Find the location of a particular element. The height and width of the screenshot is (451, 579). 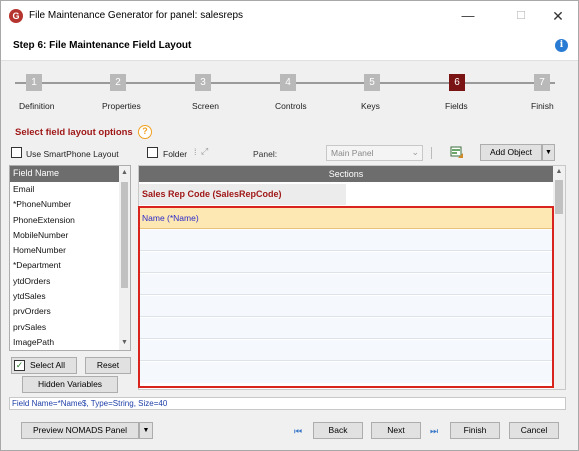

expand-icon: ⤢ is located at coordinates (204, 151).